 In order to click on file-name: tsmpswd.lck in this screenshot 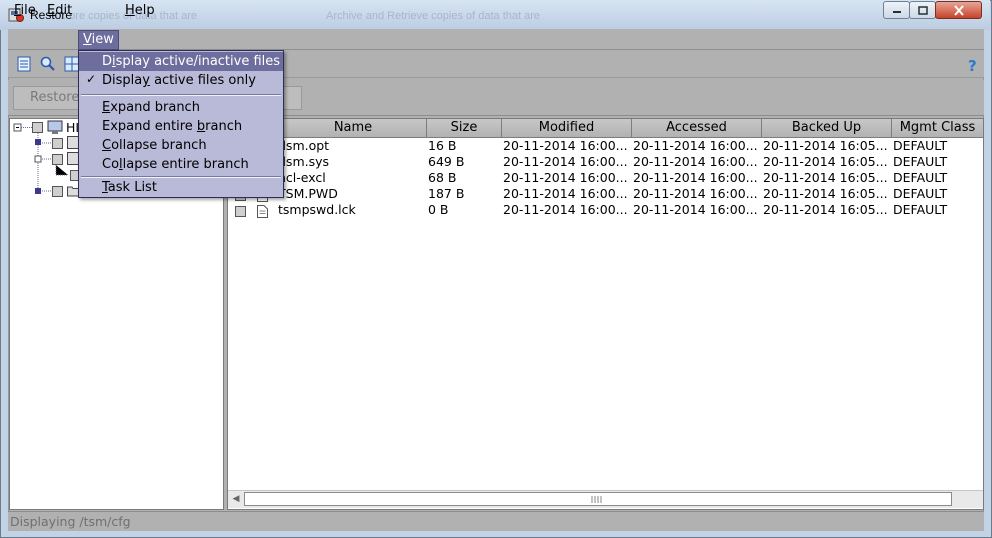, I will do `click(317, 209)`.